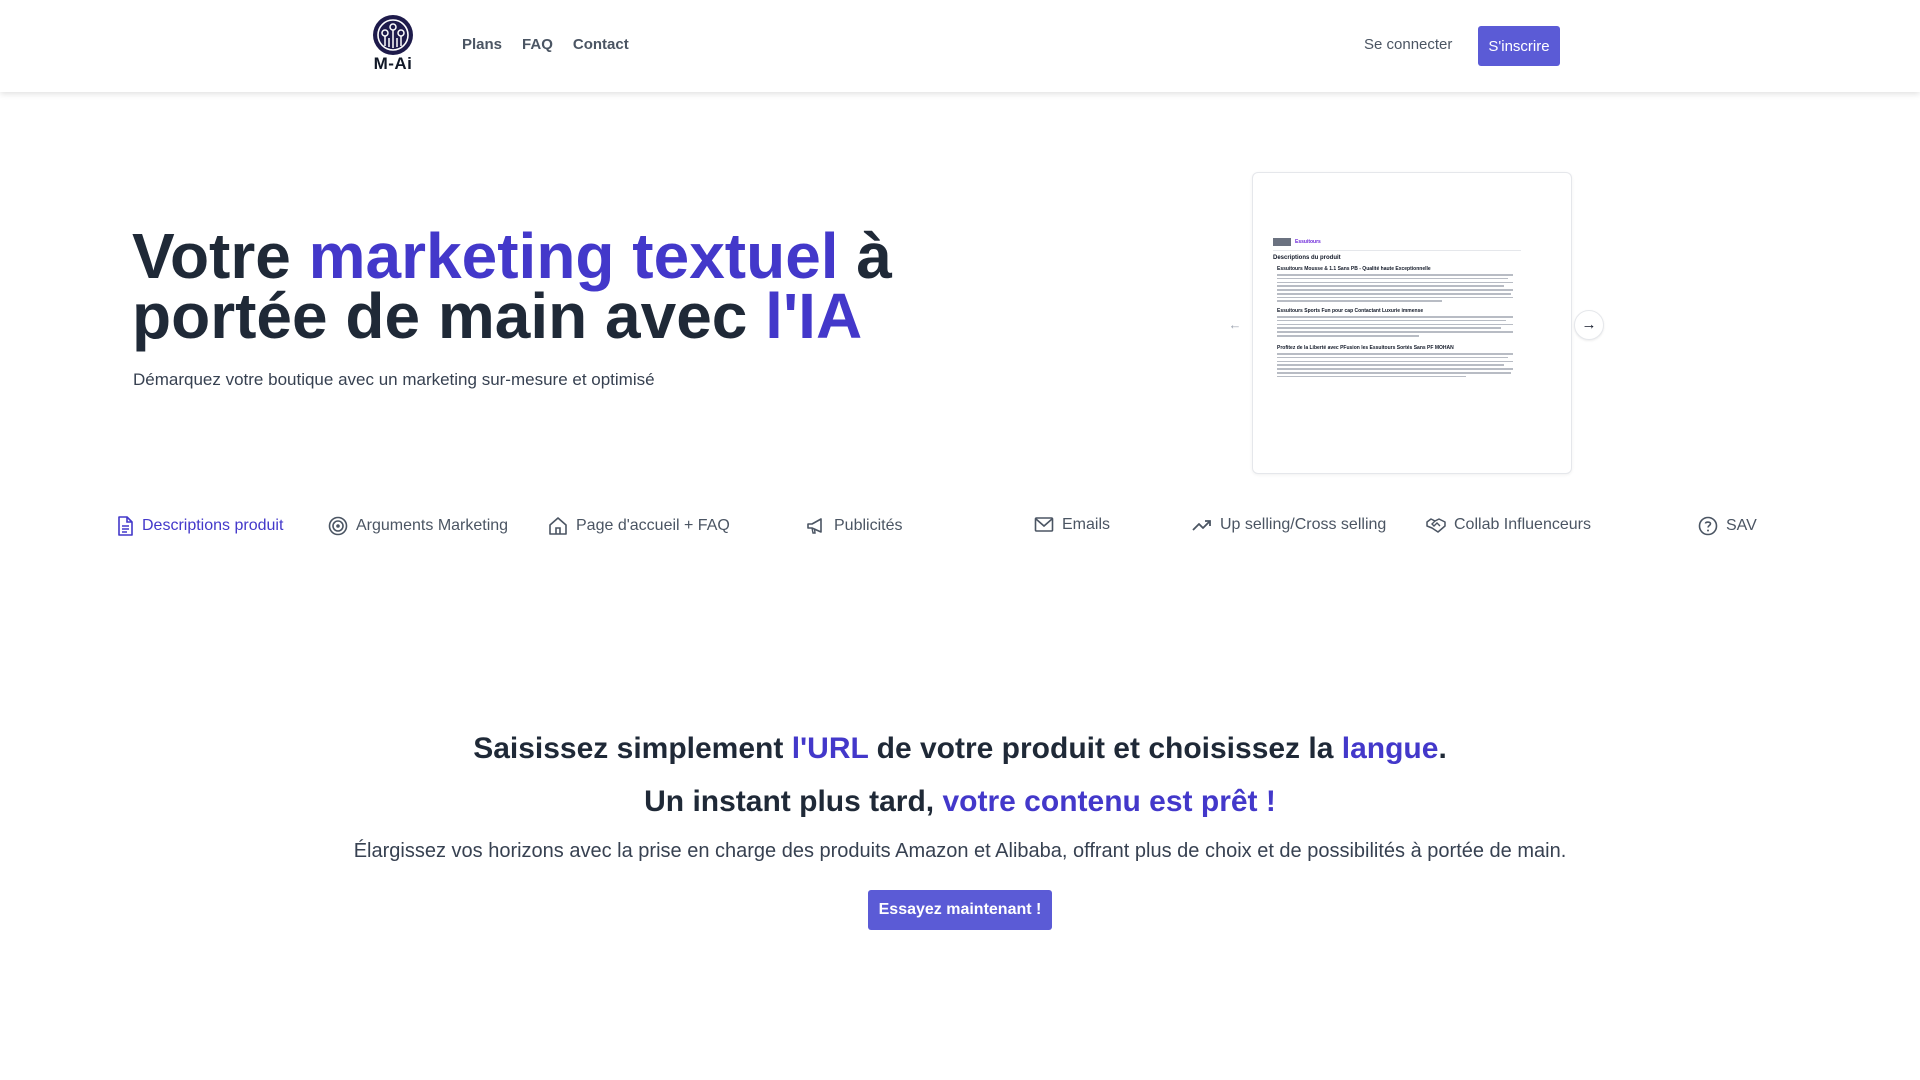 This screenshot has width=1920, height=1080. Describe the element at coordinates (601, 44) in the screenshot. I see `nav-contact: Contact` at that location.